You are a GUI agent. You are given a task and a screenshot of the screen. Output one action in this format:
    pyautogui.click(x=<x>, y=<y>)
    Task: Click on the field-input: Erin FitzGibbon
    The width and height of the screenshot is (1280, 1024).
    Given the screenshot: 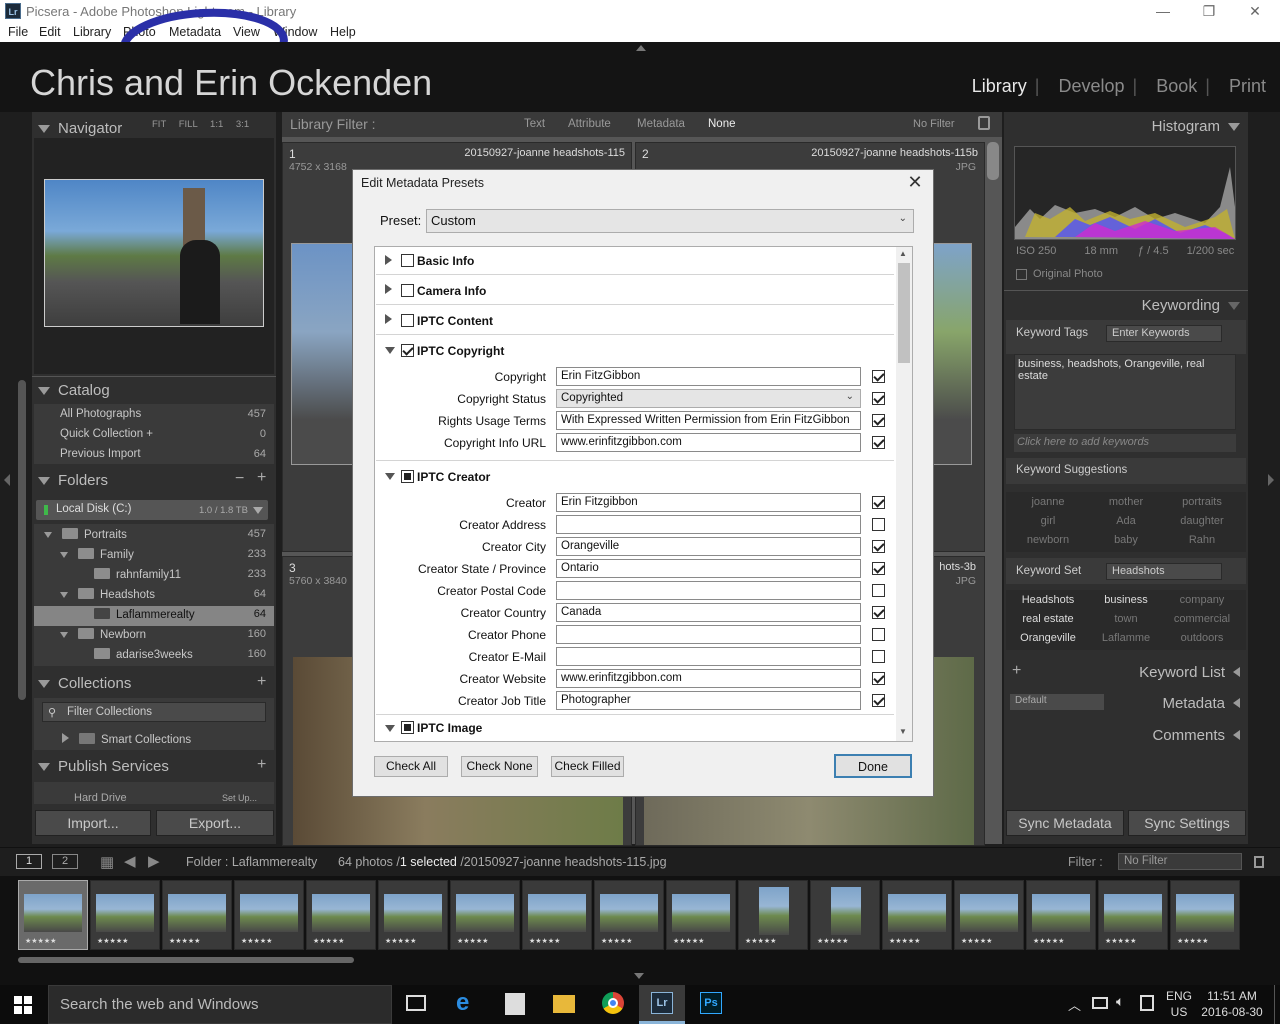 What is the action you would take?
    pyautogui.click(x=708, y=376)
    